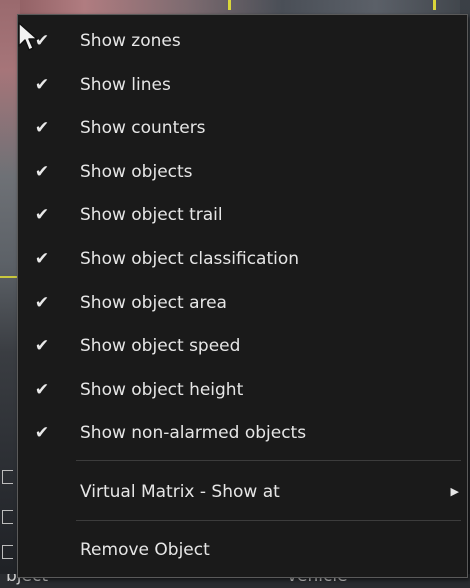 The height and width of the screenshot is (588, 470). What do you see at coordinates (130, 41) in the screenshot?
I see `menu-item-label: Show zones` at bounding box center [130, 41].